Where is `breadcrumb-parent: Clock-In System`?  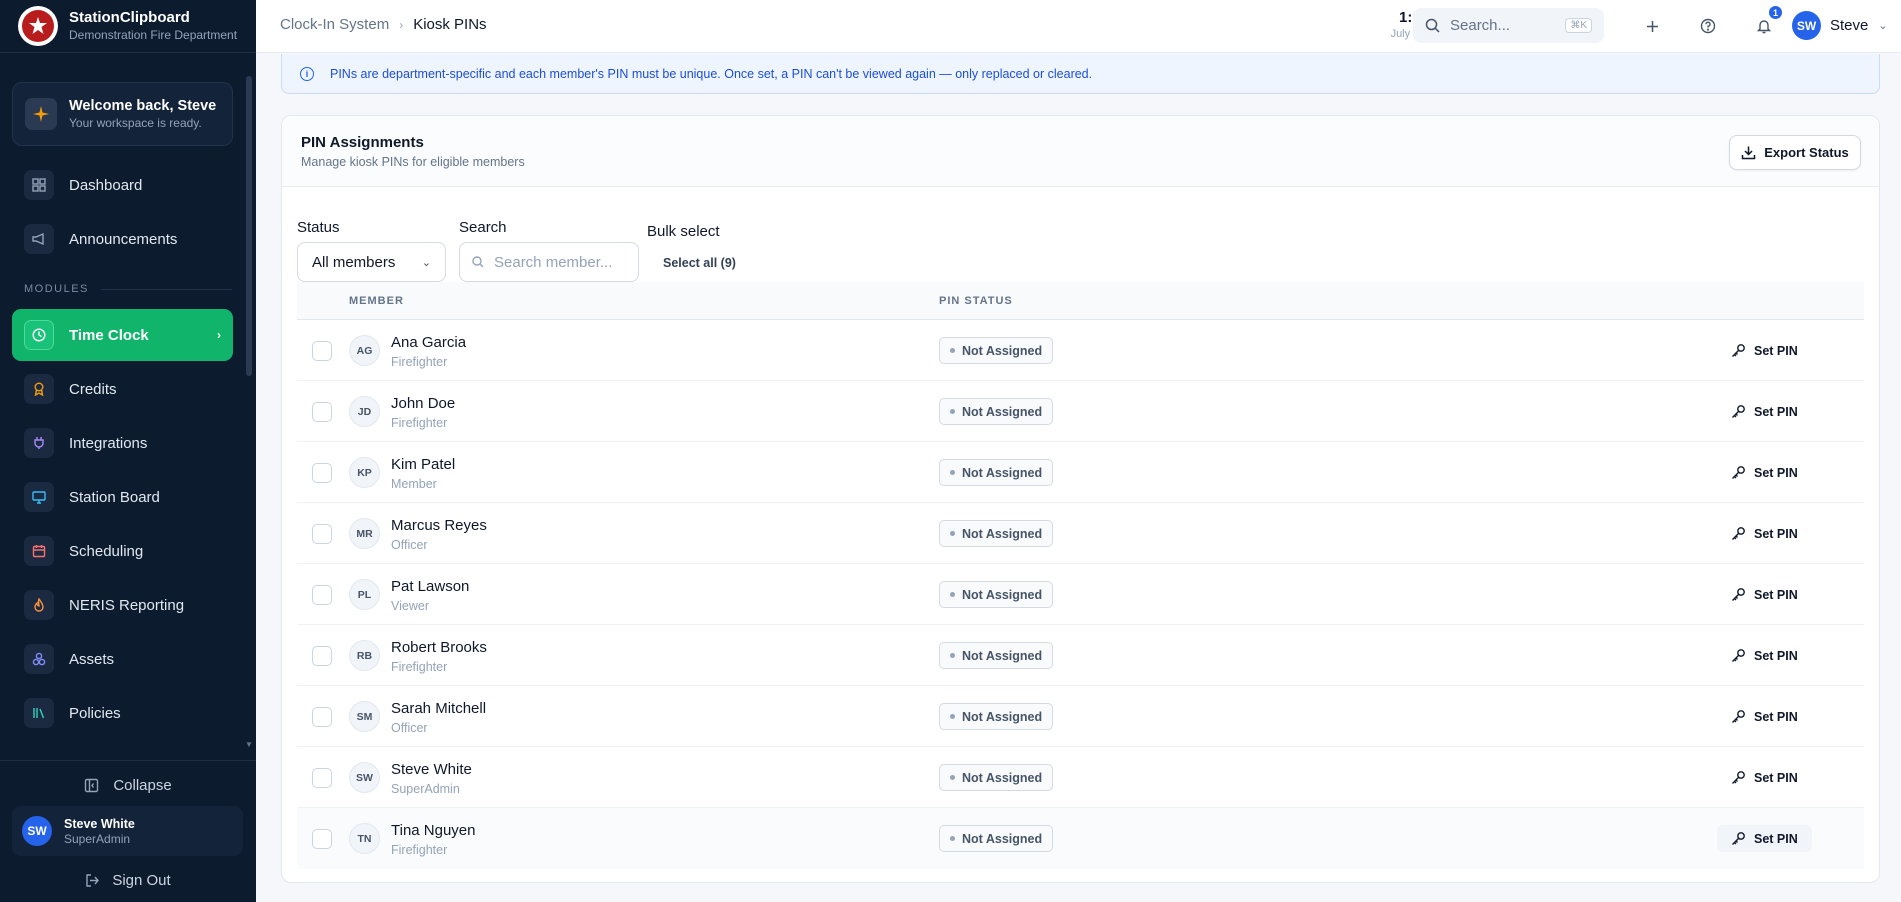 breadcrumb-parent: Clock-In System is located at coordinates (334, 24).